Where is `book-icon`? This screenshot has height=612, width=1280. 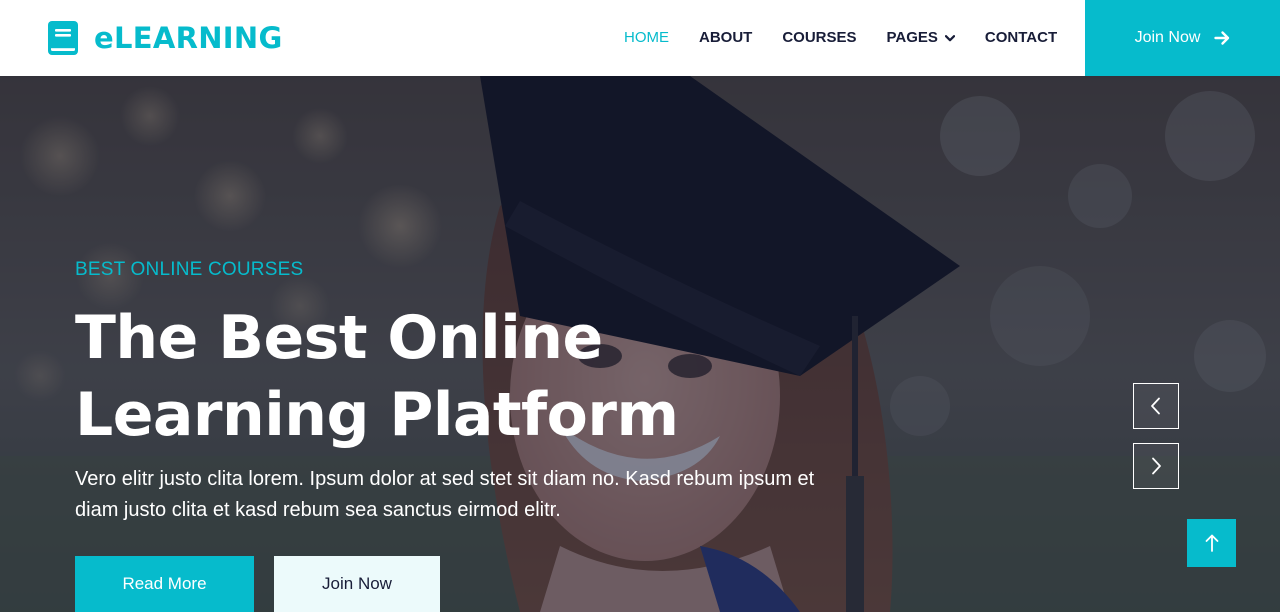
book-icon is located at coordinates (63, 38).